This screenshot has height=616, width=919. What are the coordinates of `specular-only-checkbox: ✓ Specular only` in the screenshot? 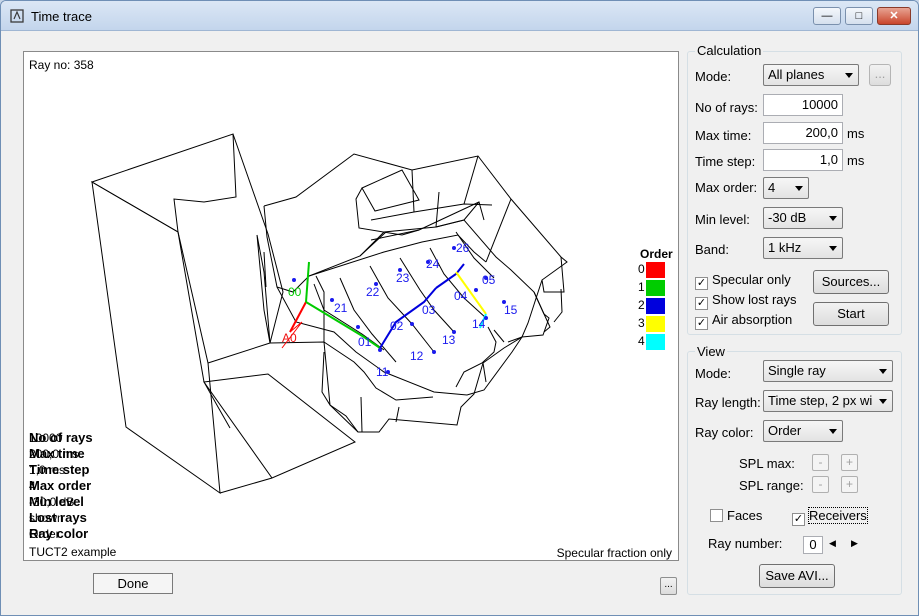 It's located at (743, 281).